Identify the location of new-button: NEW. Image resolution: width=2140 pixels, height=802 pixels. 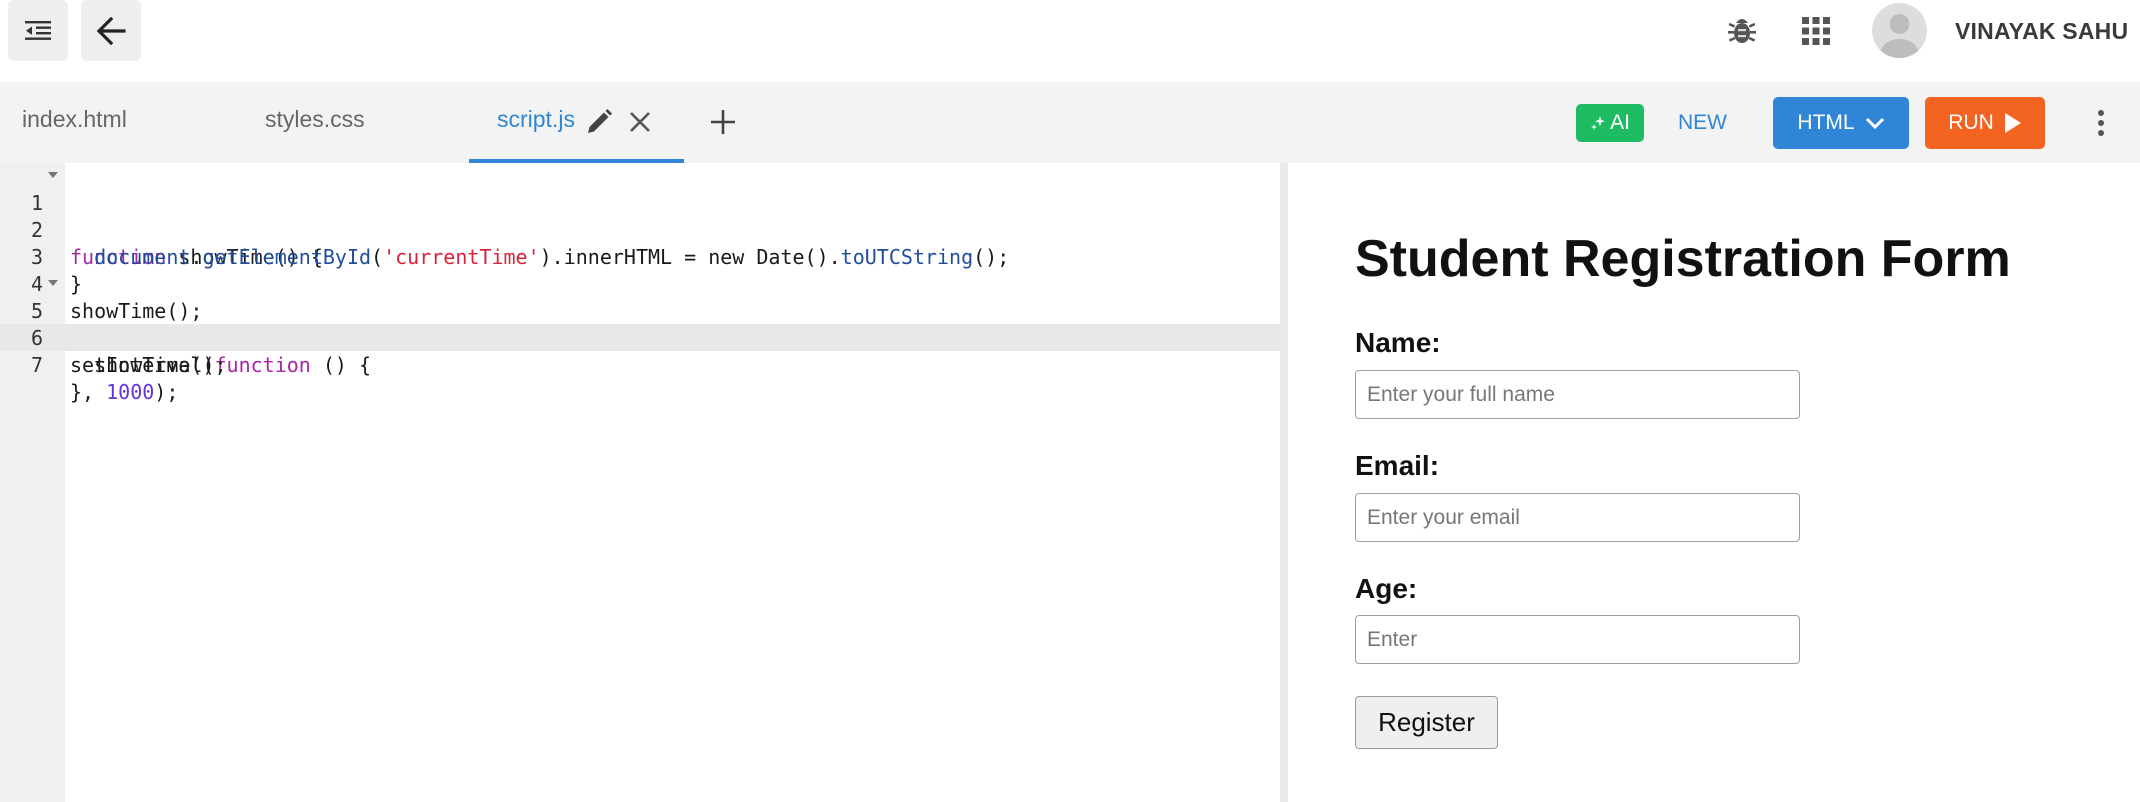
(1702, 123).